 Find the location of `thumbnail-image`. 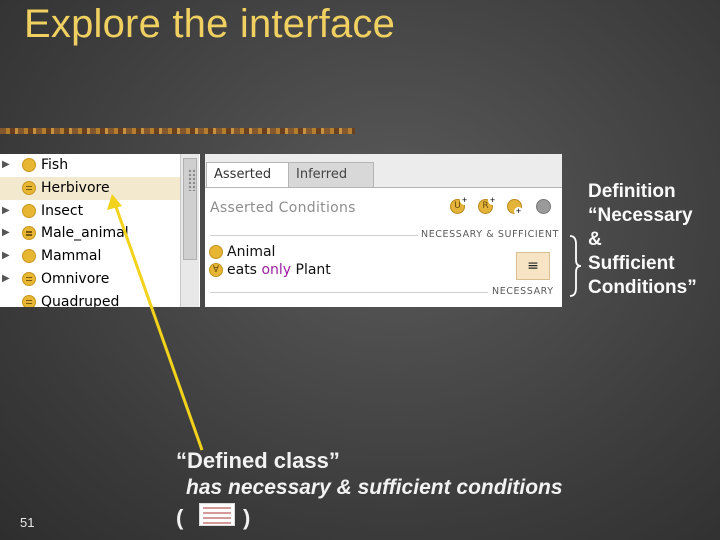

thumbnail-image is located at coordinates (217, 514).